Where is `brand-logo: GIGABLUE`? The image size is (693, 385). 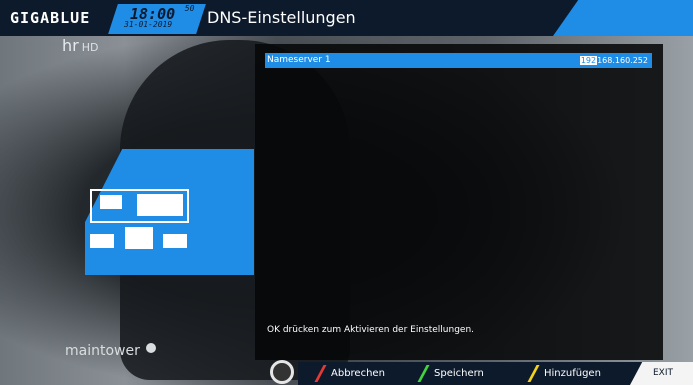
brand-logo: GIGABLUE is located at coordinates (50, 18).